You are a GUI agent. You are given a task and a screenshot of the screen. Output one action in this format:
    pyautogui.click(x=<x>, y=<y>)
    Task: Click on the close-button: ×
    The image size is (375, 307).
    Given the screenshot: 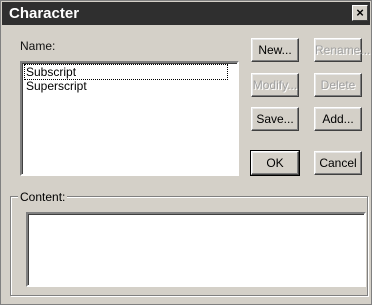 What is the action you would take?
    pyautogui.click(x=360, y=13)
    